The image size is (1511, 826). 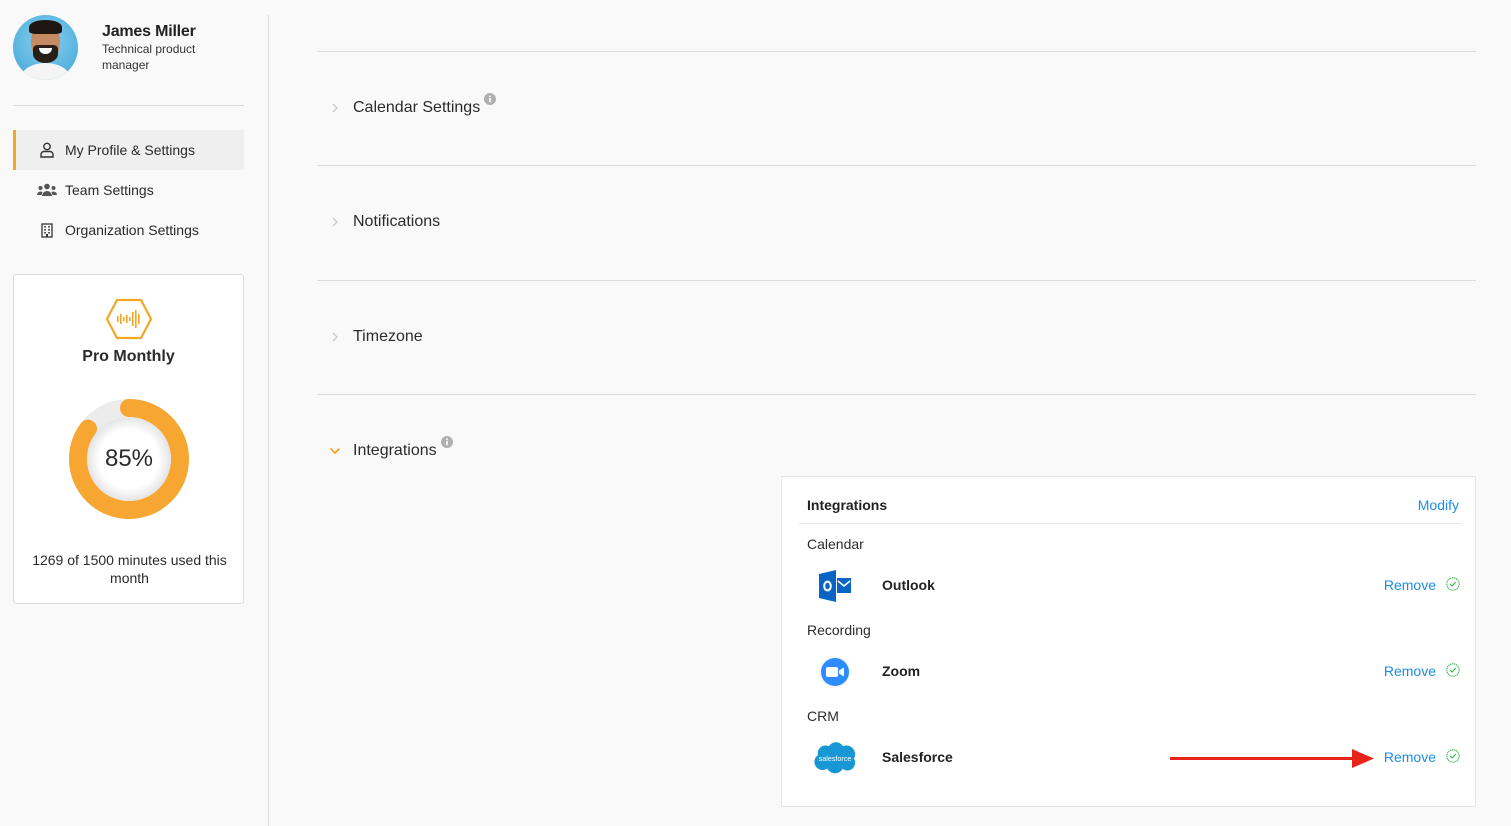 I want to click on section-timezone: Timezone, so click(x=370, y=337).